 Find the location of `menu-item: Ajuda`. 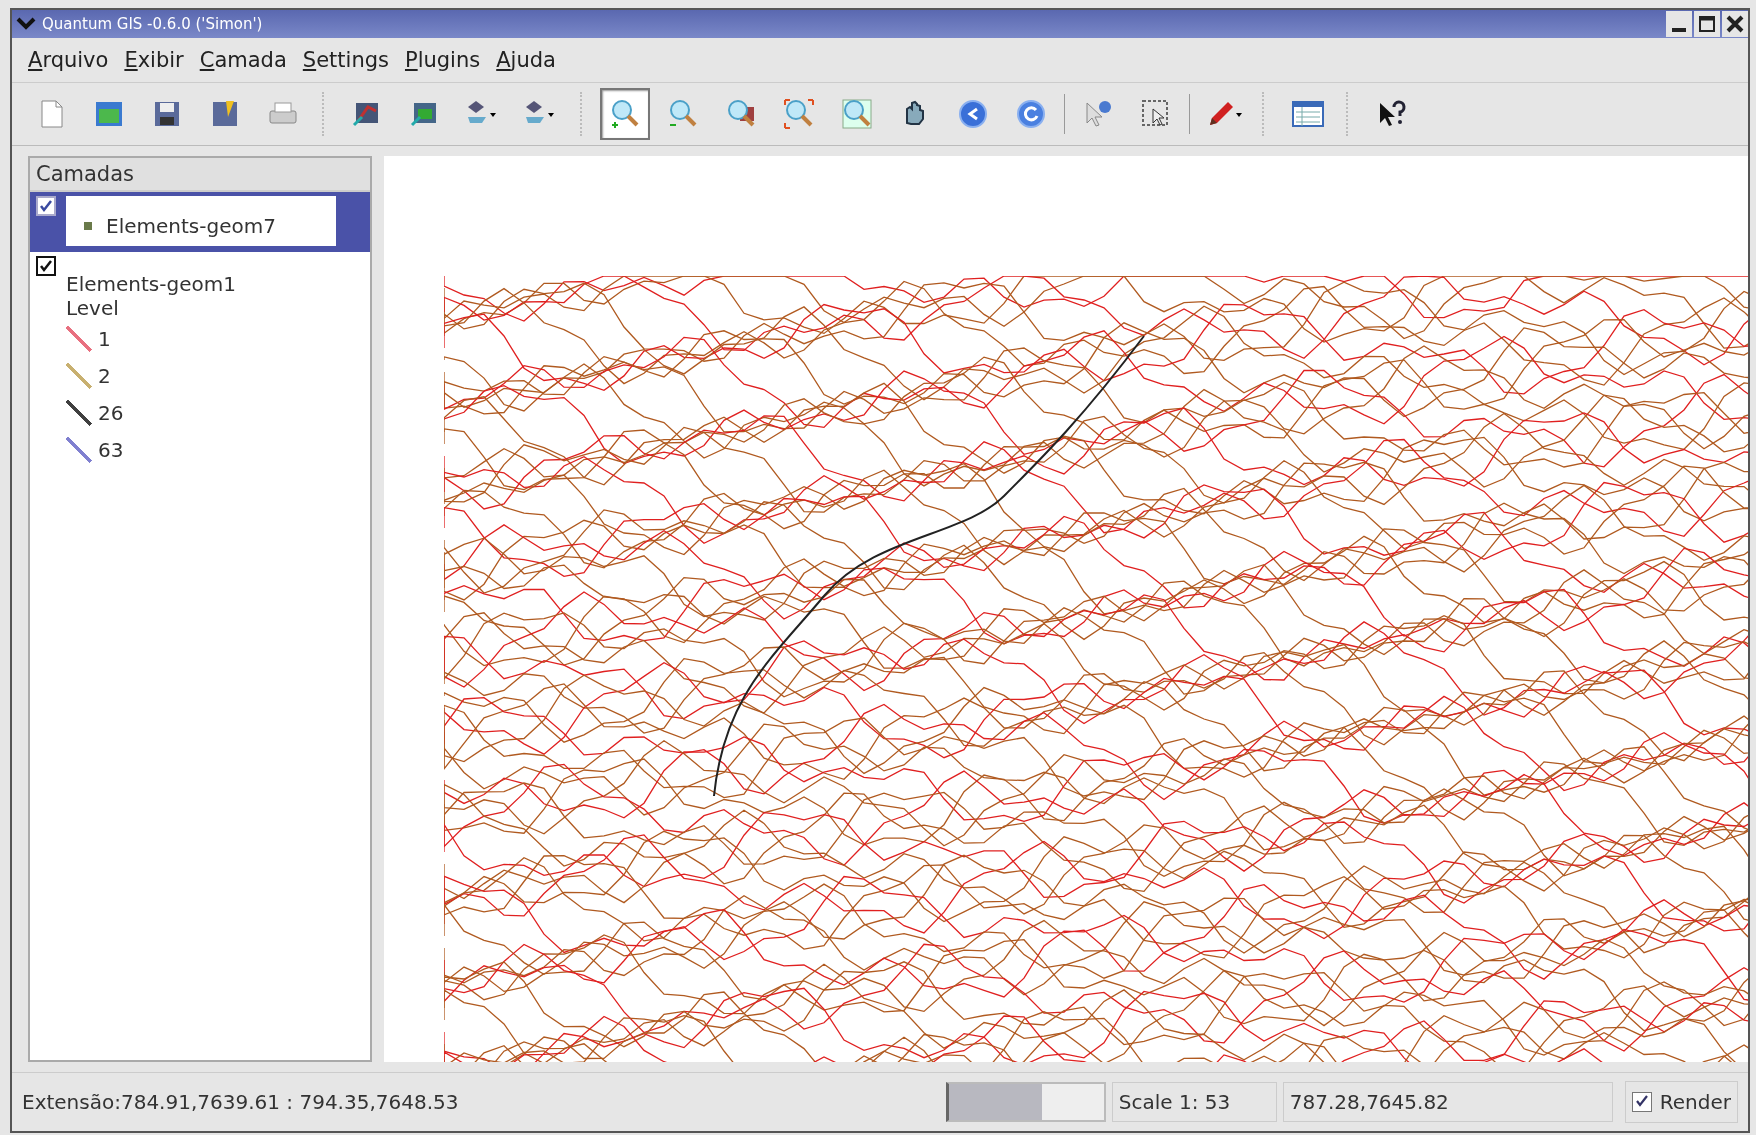

menu-item: Ajuda is located at coordinates (526, 60).